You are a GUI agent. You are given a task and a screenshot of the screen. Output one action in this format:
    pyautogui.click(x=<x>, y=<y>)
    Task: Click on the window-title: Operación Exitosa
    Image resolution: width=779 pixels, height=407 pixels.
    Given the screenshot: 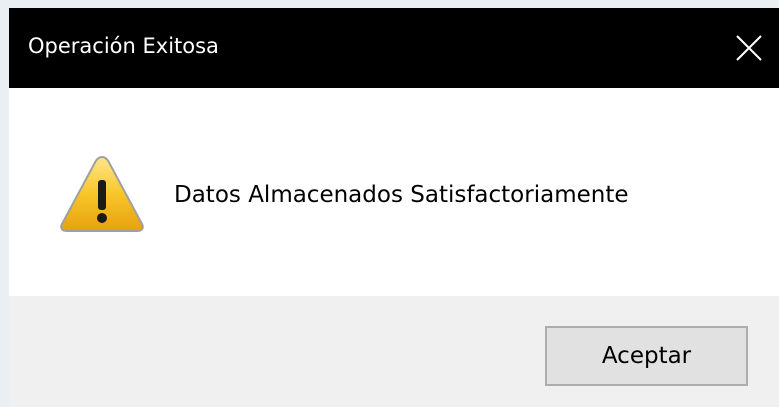 What is the action you would take?
    pyautogui.click(x=123, y=46)
    